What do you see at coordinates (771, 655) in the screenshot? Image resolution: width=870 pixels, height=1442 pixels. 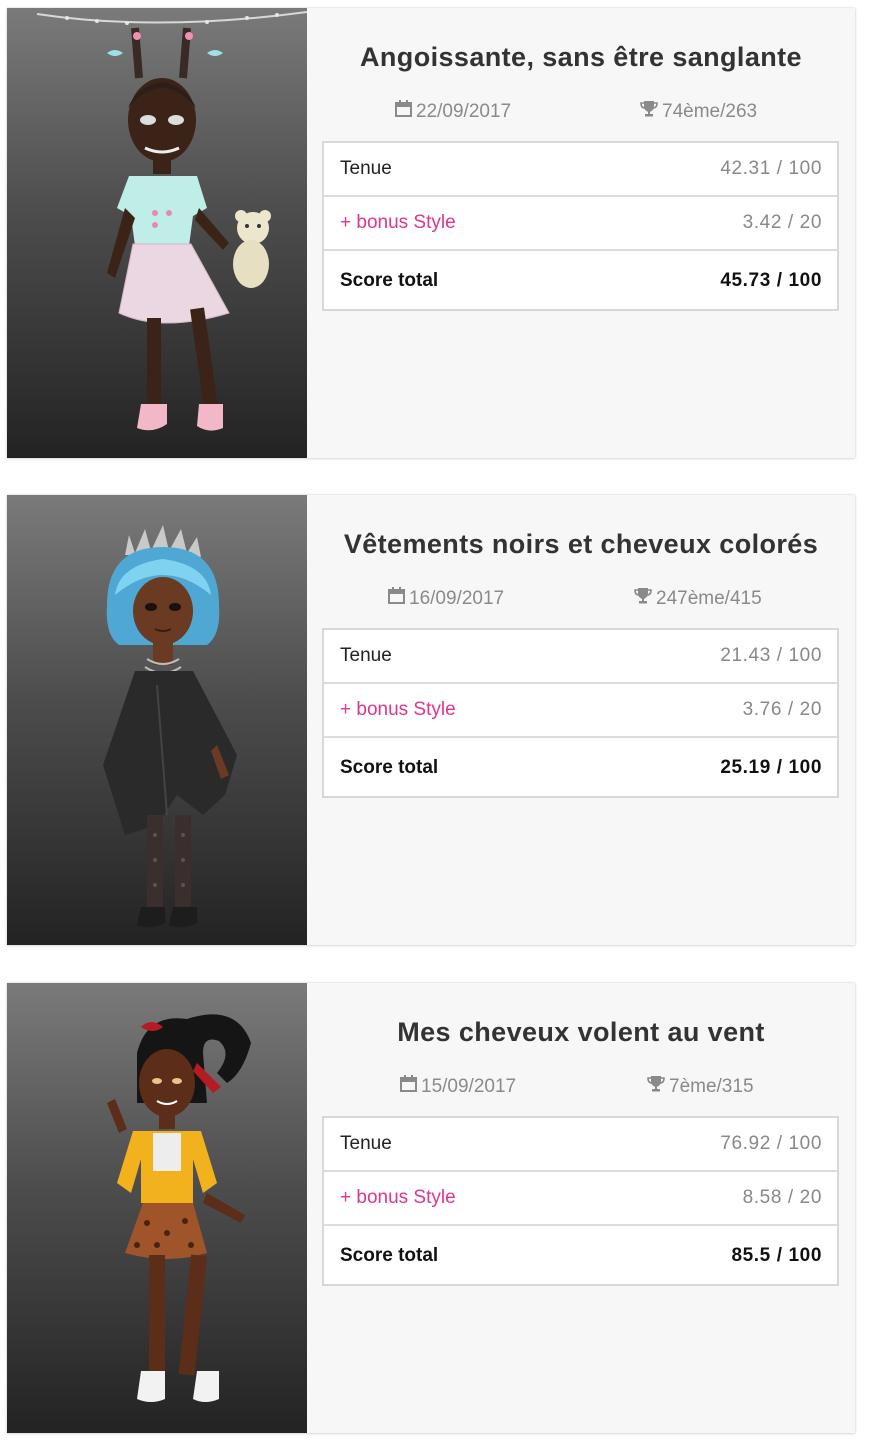 I see `row-value: 21.43 / 100` at bounding box center [771, 655].